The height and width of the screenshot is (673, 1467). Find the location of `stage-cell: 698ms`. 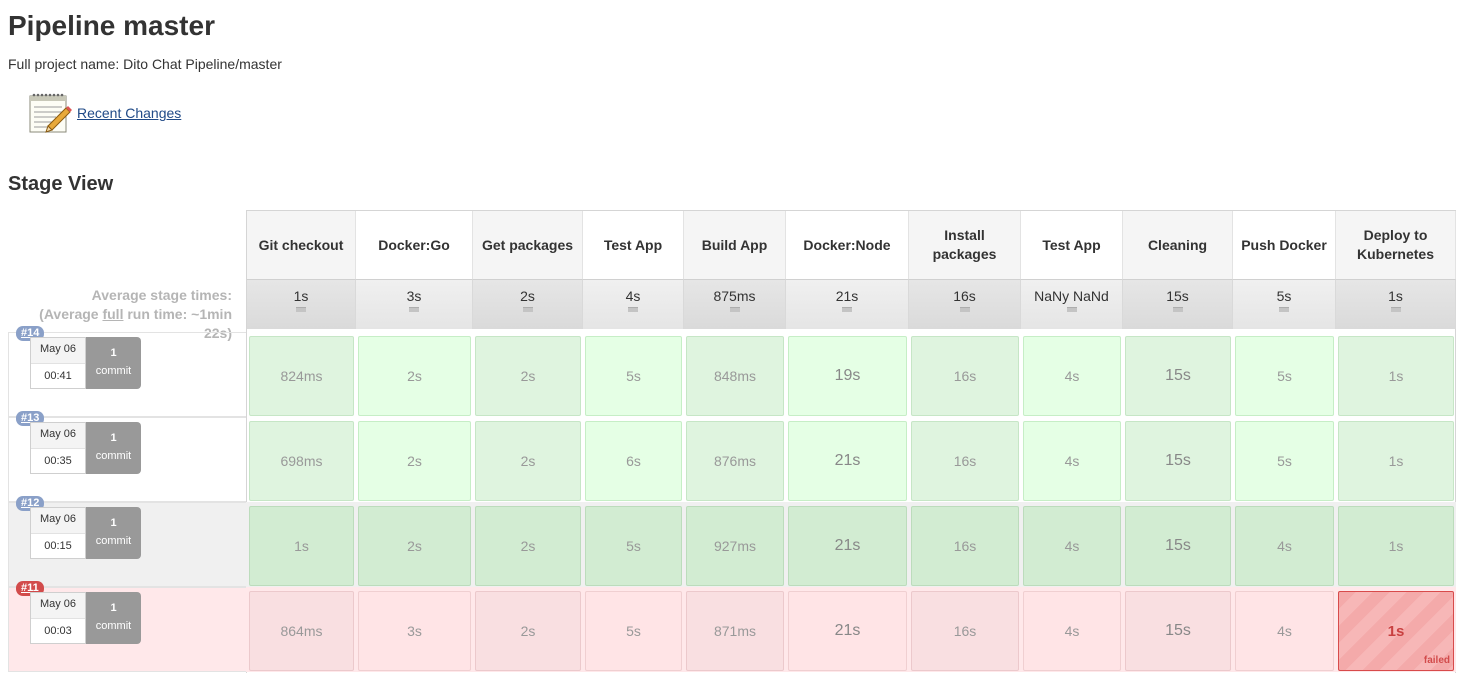

stage-cell: 698ms is located at coordinates (301, 461).